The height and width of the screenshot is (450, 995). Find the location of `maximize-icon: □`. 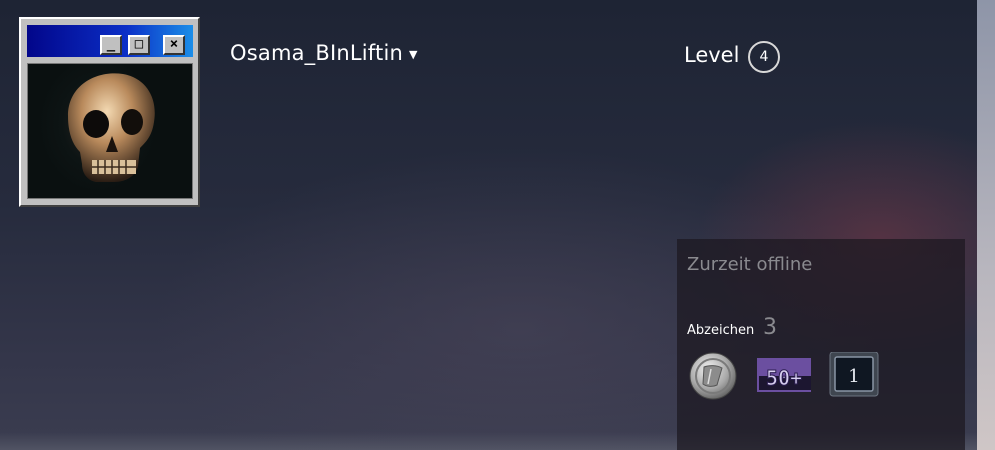

maximize-icon: □ is located at coordinates (139, 45).